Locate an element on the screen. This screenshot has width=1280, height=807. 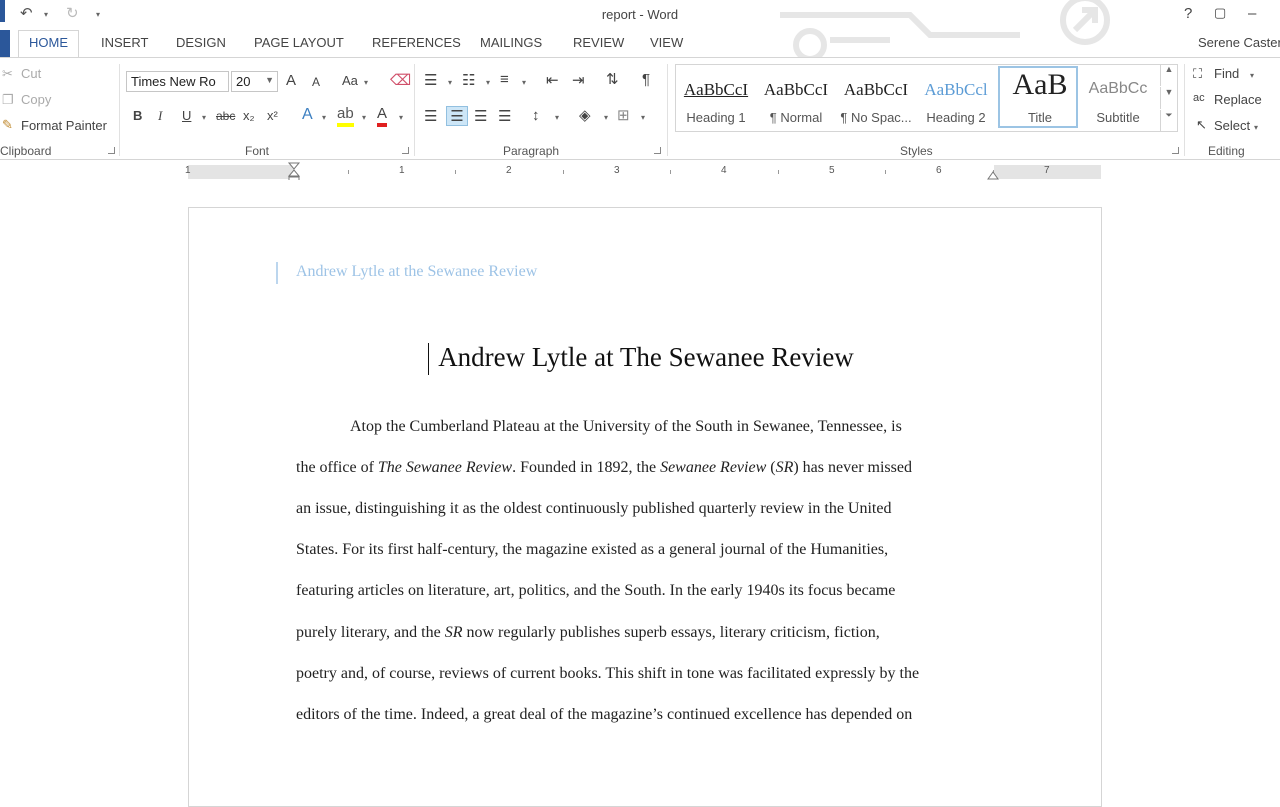
font-name-input: Times New Ro is located at coordinates (177, 81).